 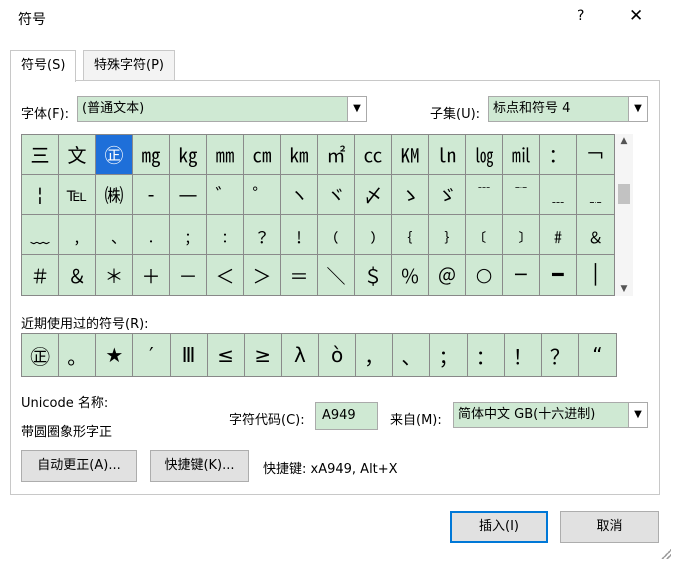 What do you see at coordinates (114, 275) in the screenshot?
I see `symbol-cell: ＊` at bounding box center [114, 275].